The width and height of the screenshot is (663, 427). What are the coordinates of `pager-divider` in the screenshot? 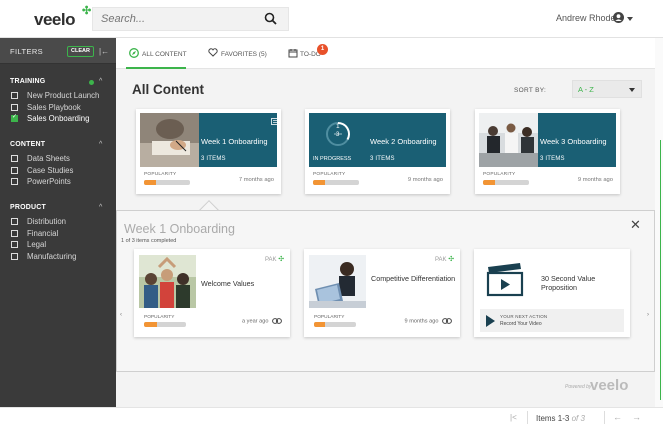 It's located at (527, 417).